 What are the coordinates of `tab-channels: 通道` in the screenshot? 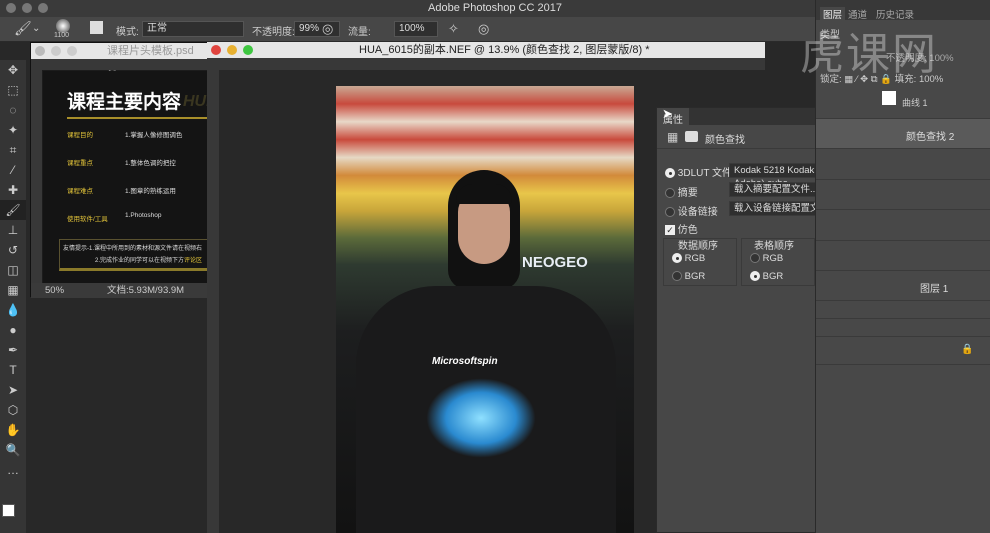 It's located at (857, 14).